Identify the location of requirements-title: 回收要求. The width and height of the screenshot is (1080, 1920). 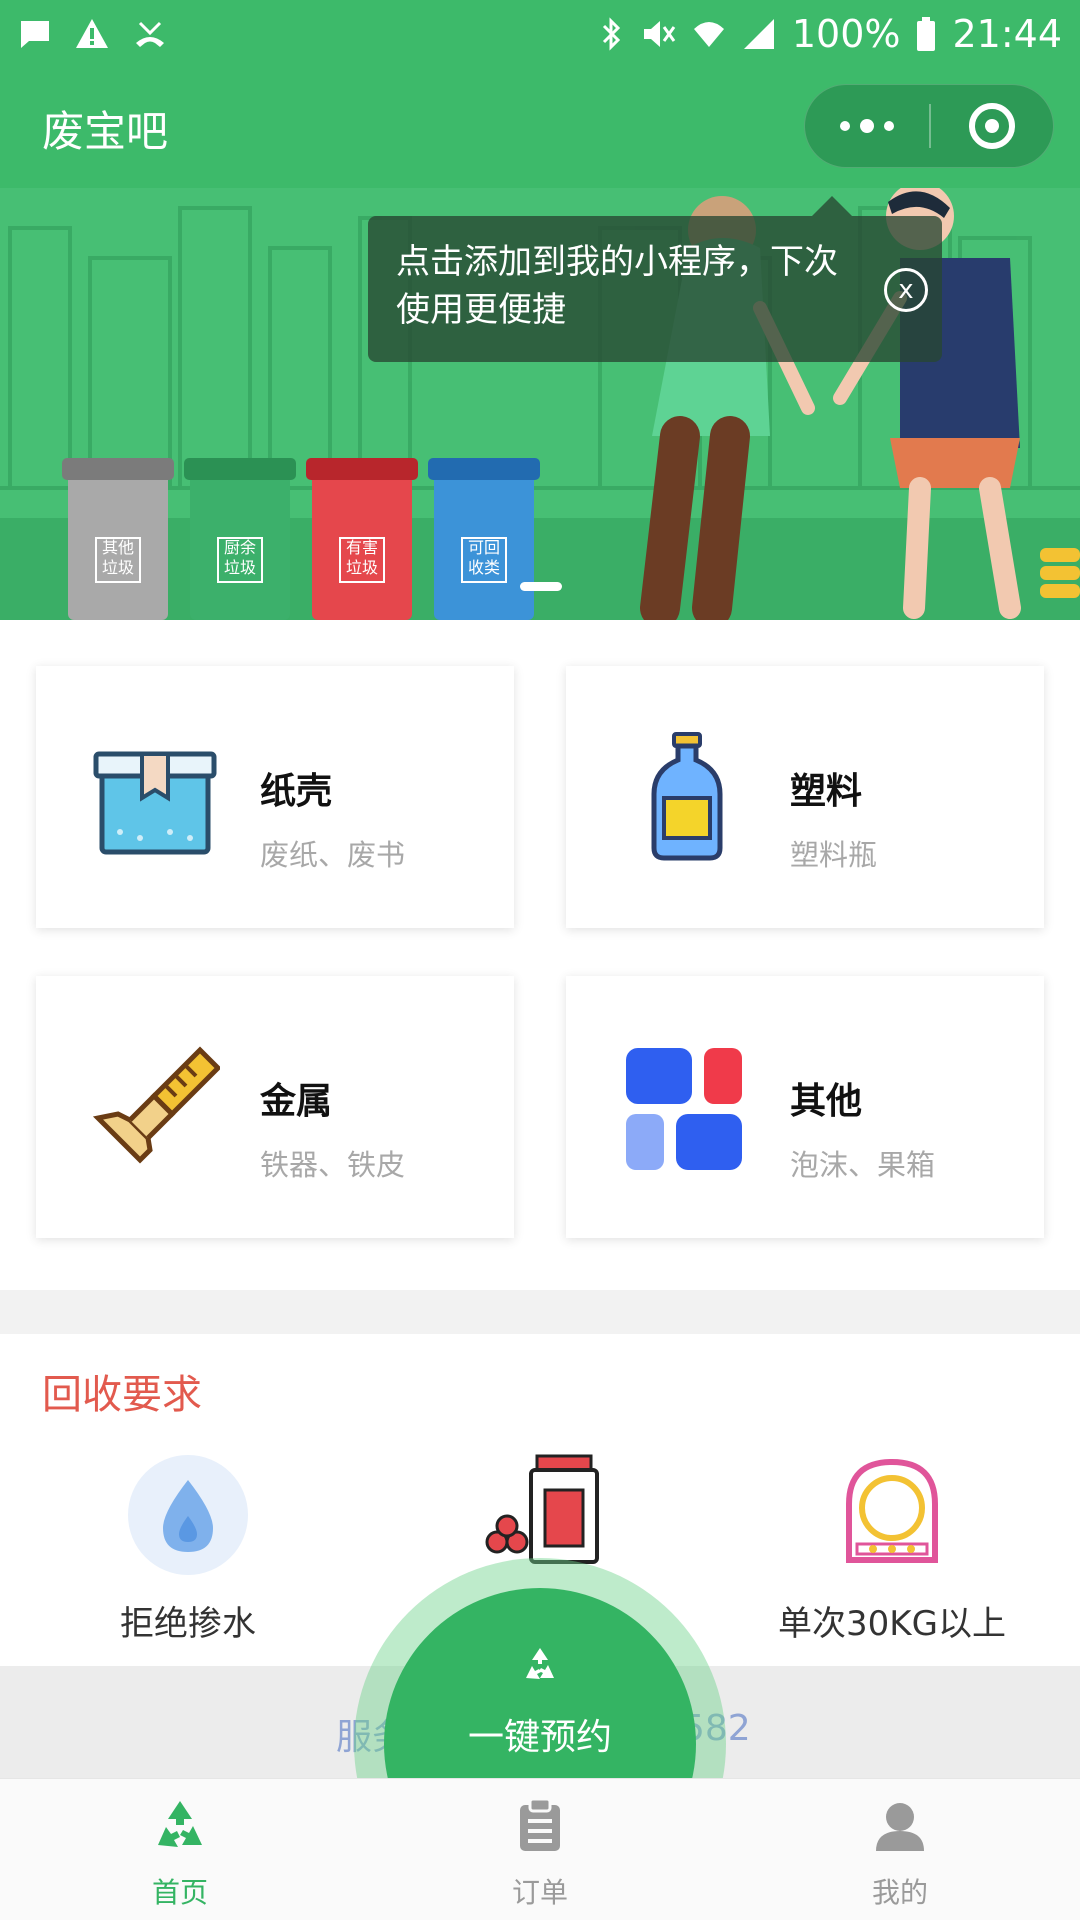
(122, 1395).